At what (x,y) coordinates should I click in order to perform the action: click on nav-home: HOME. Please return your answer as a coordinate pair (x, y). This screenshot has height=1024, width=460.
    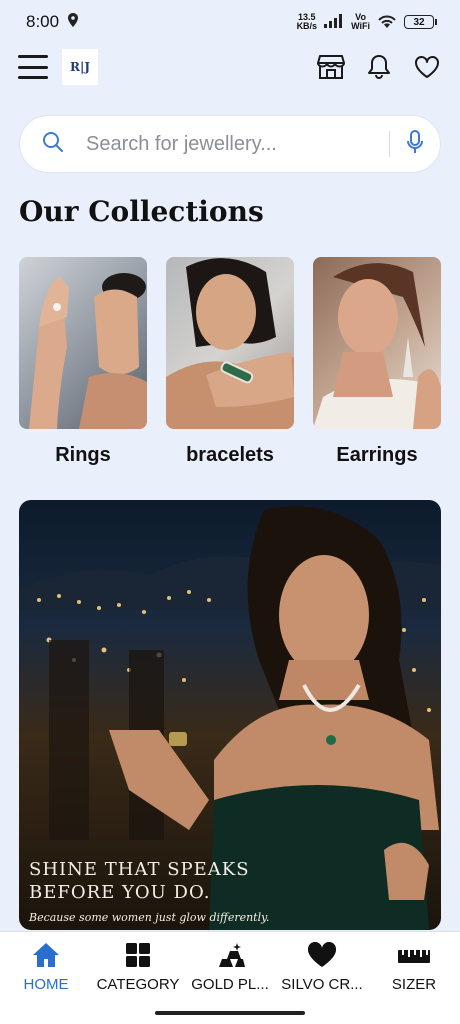
    Looking at the image, I should click on (46, 966).